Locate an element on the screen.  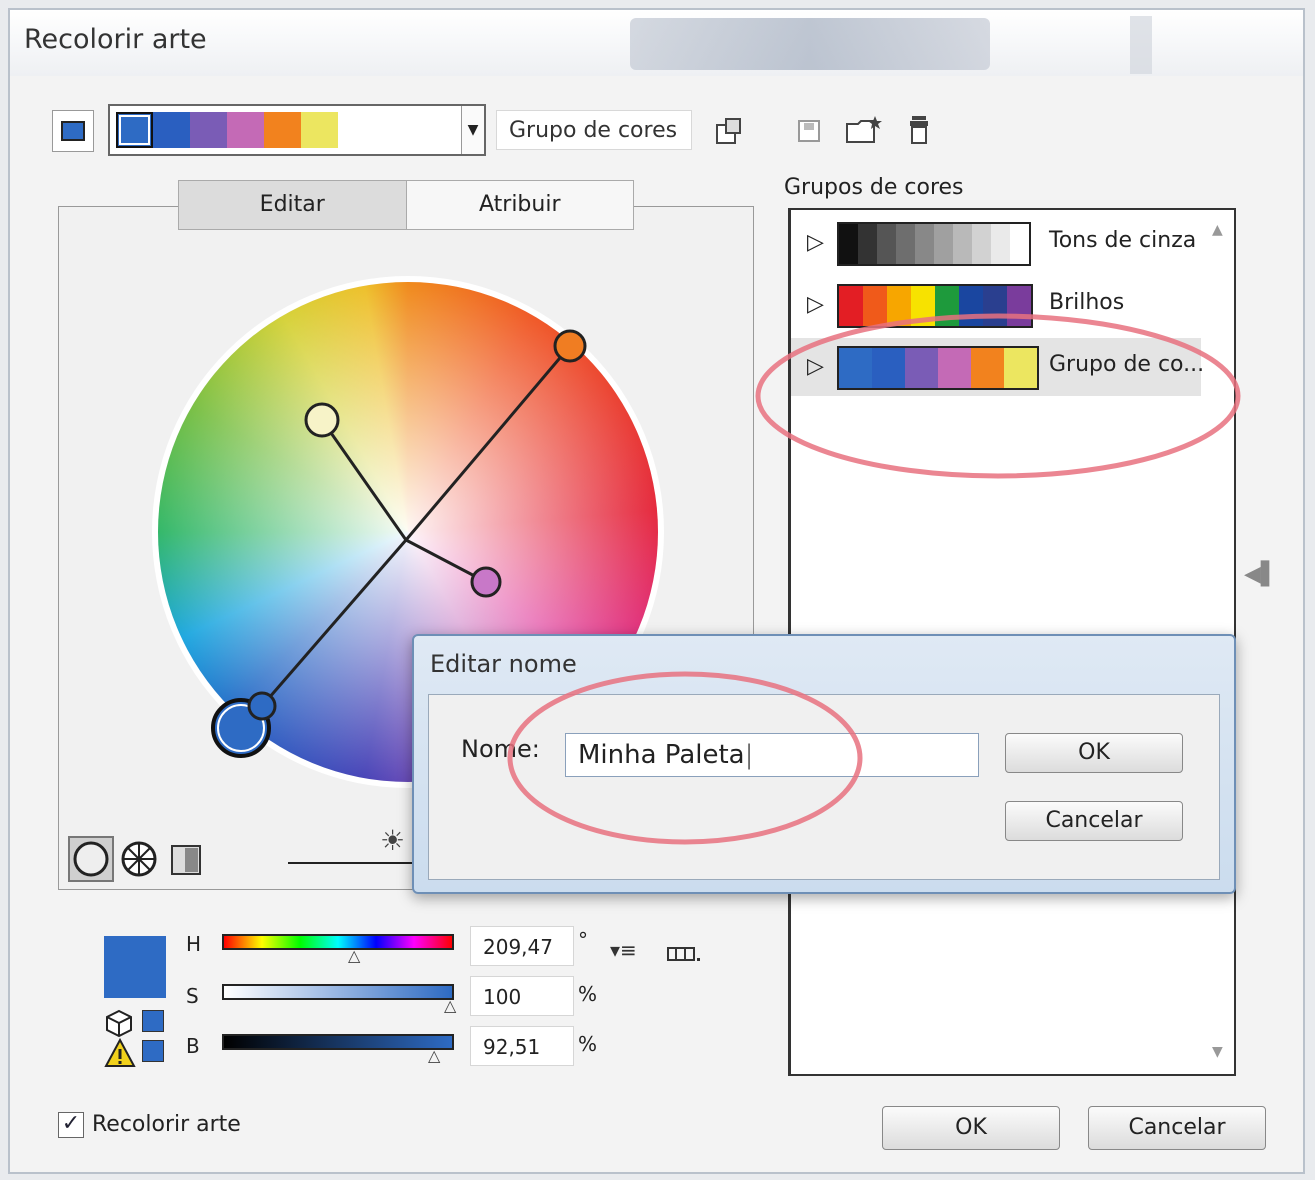
cancel-button: Cancelar is located at coordinates (1177, 1128).